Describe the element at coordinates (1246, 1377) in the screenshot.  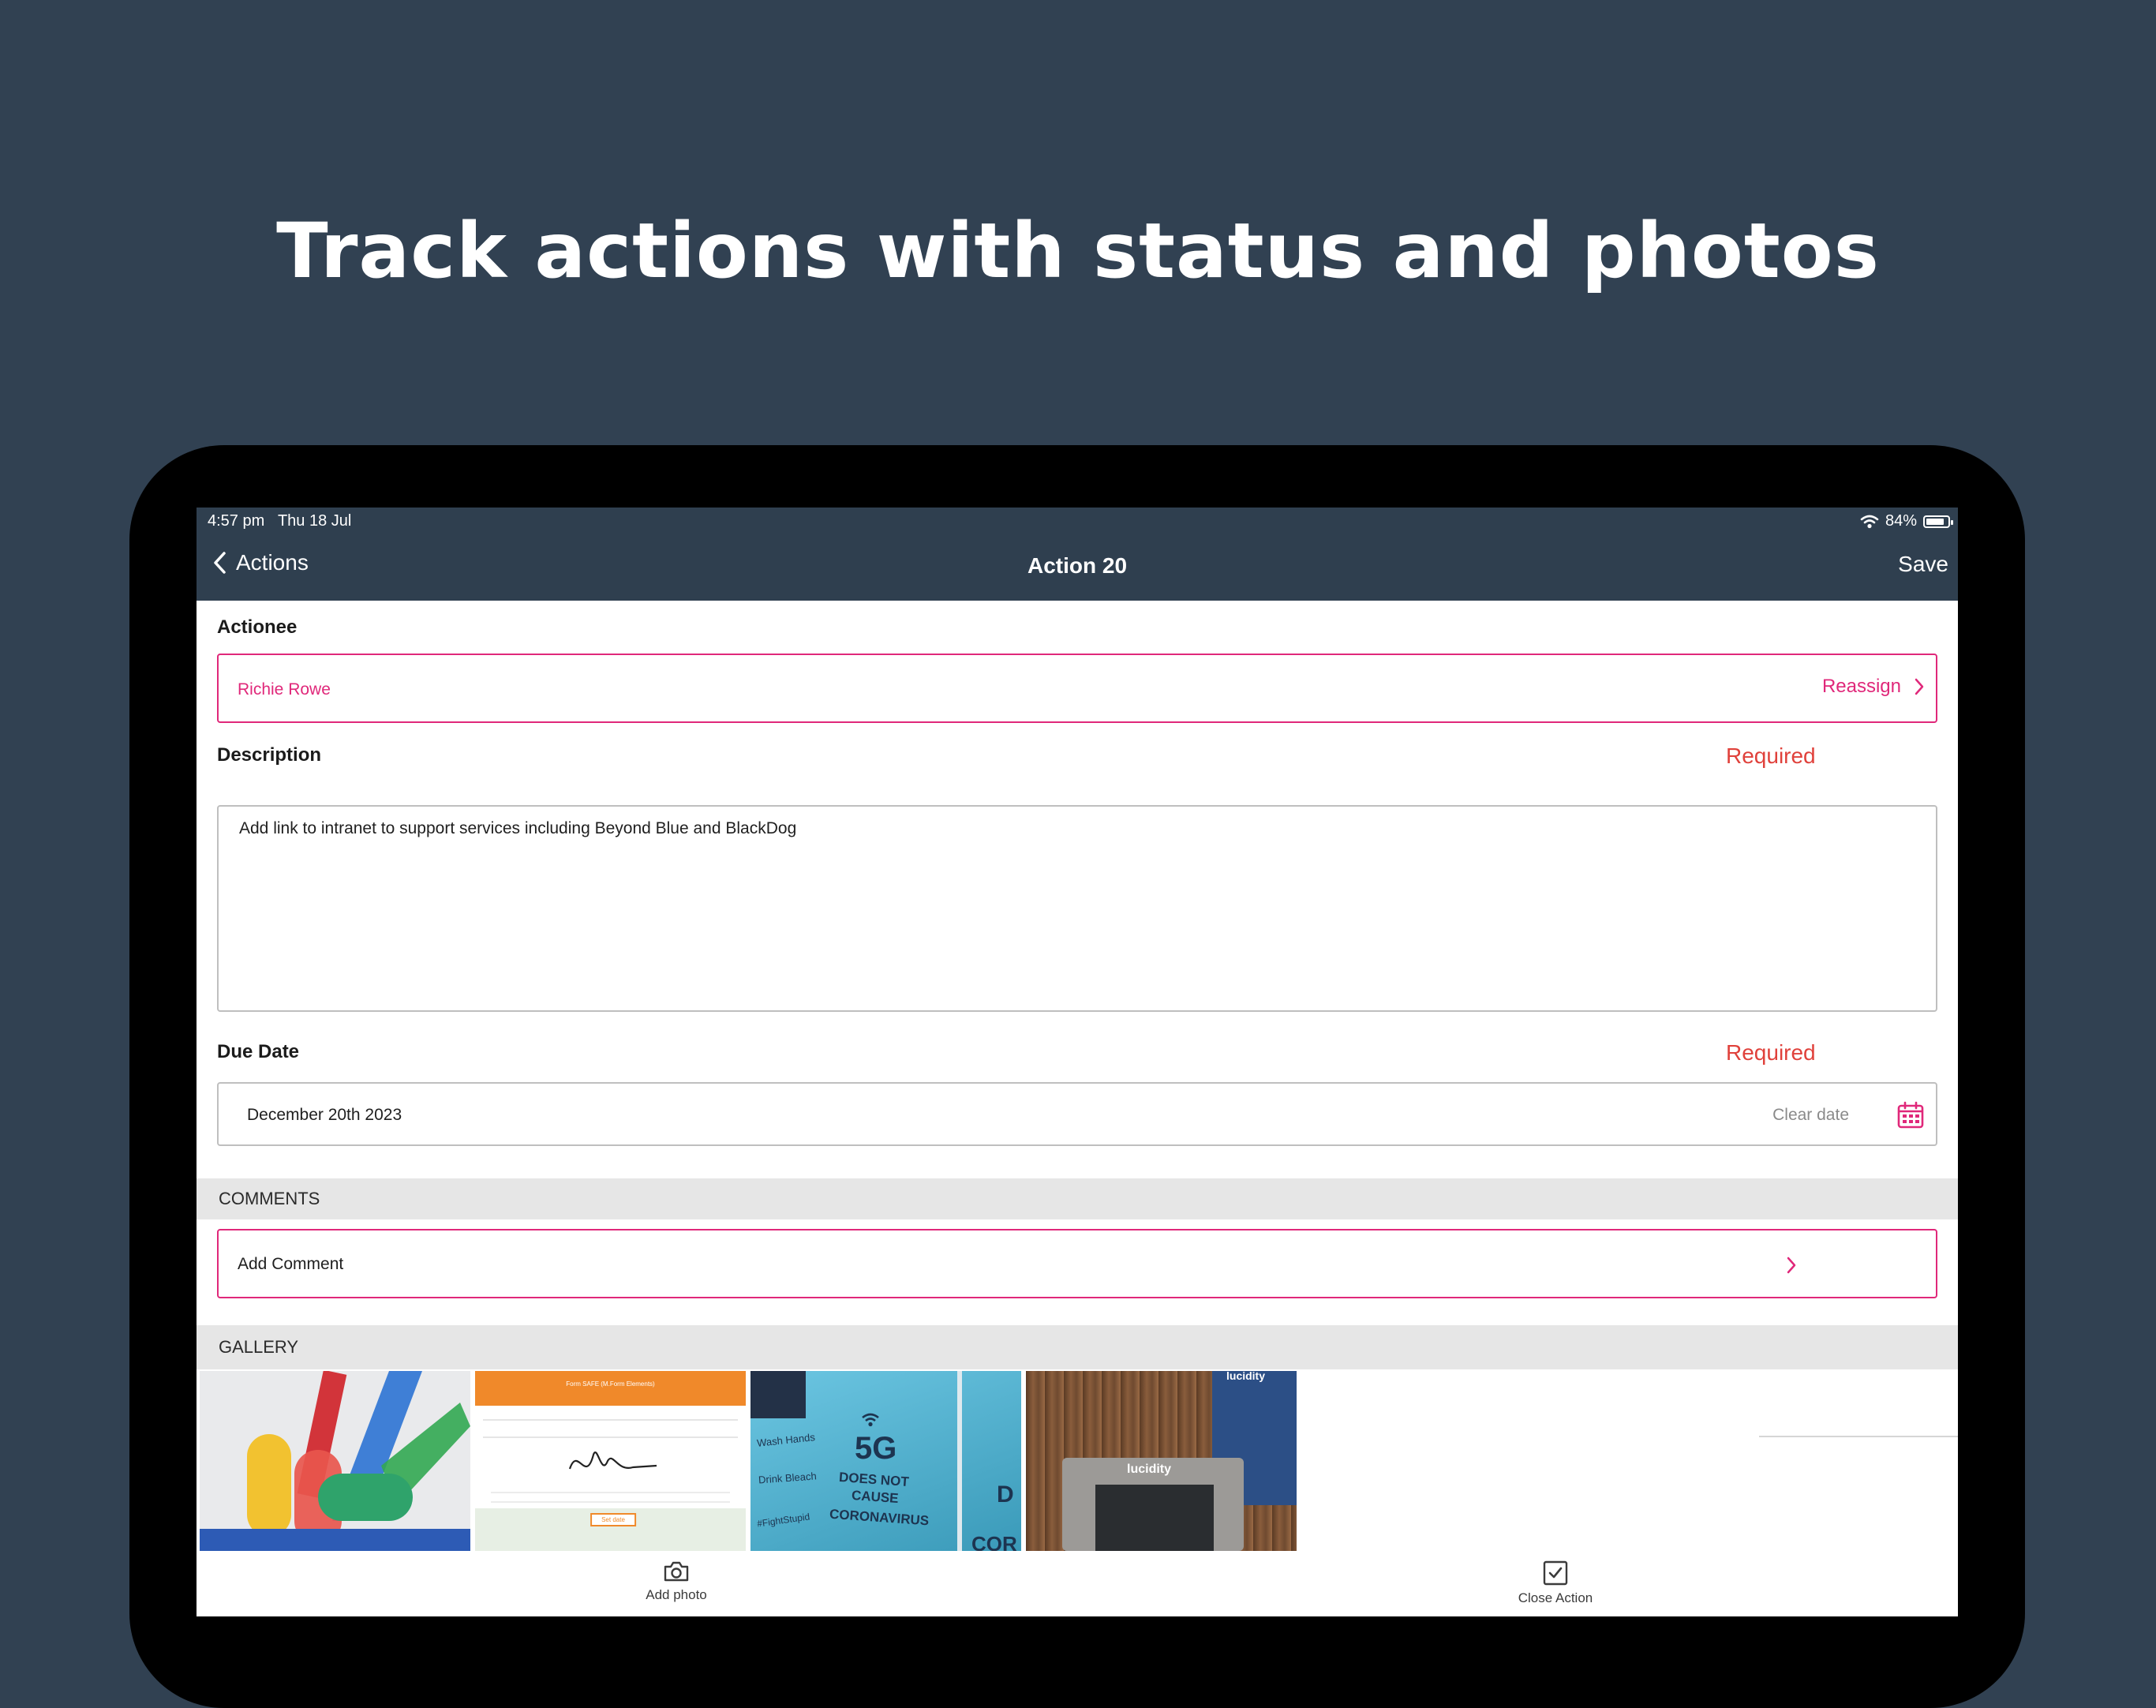
I see `banner-text-lucidity: lucidity` at that location.